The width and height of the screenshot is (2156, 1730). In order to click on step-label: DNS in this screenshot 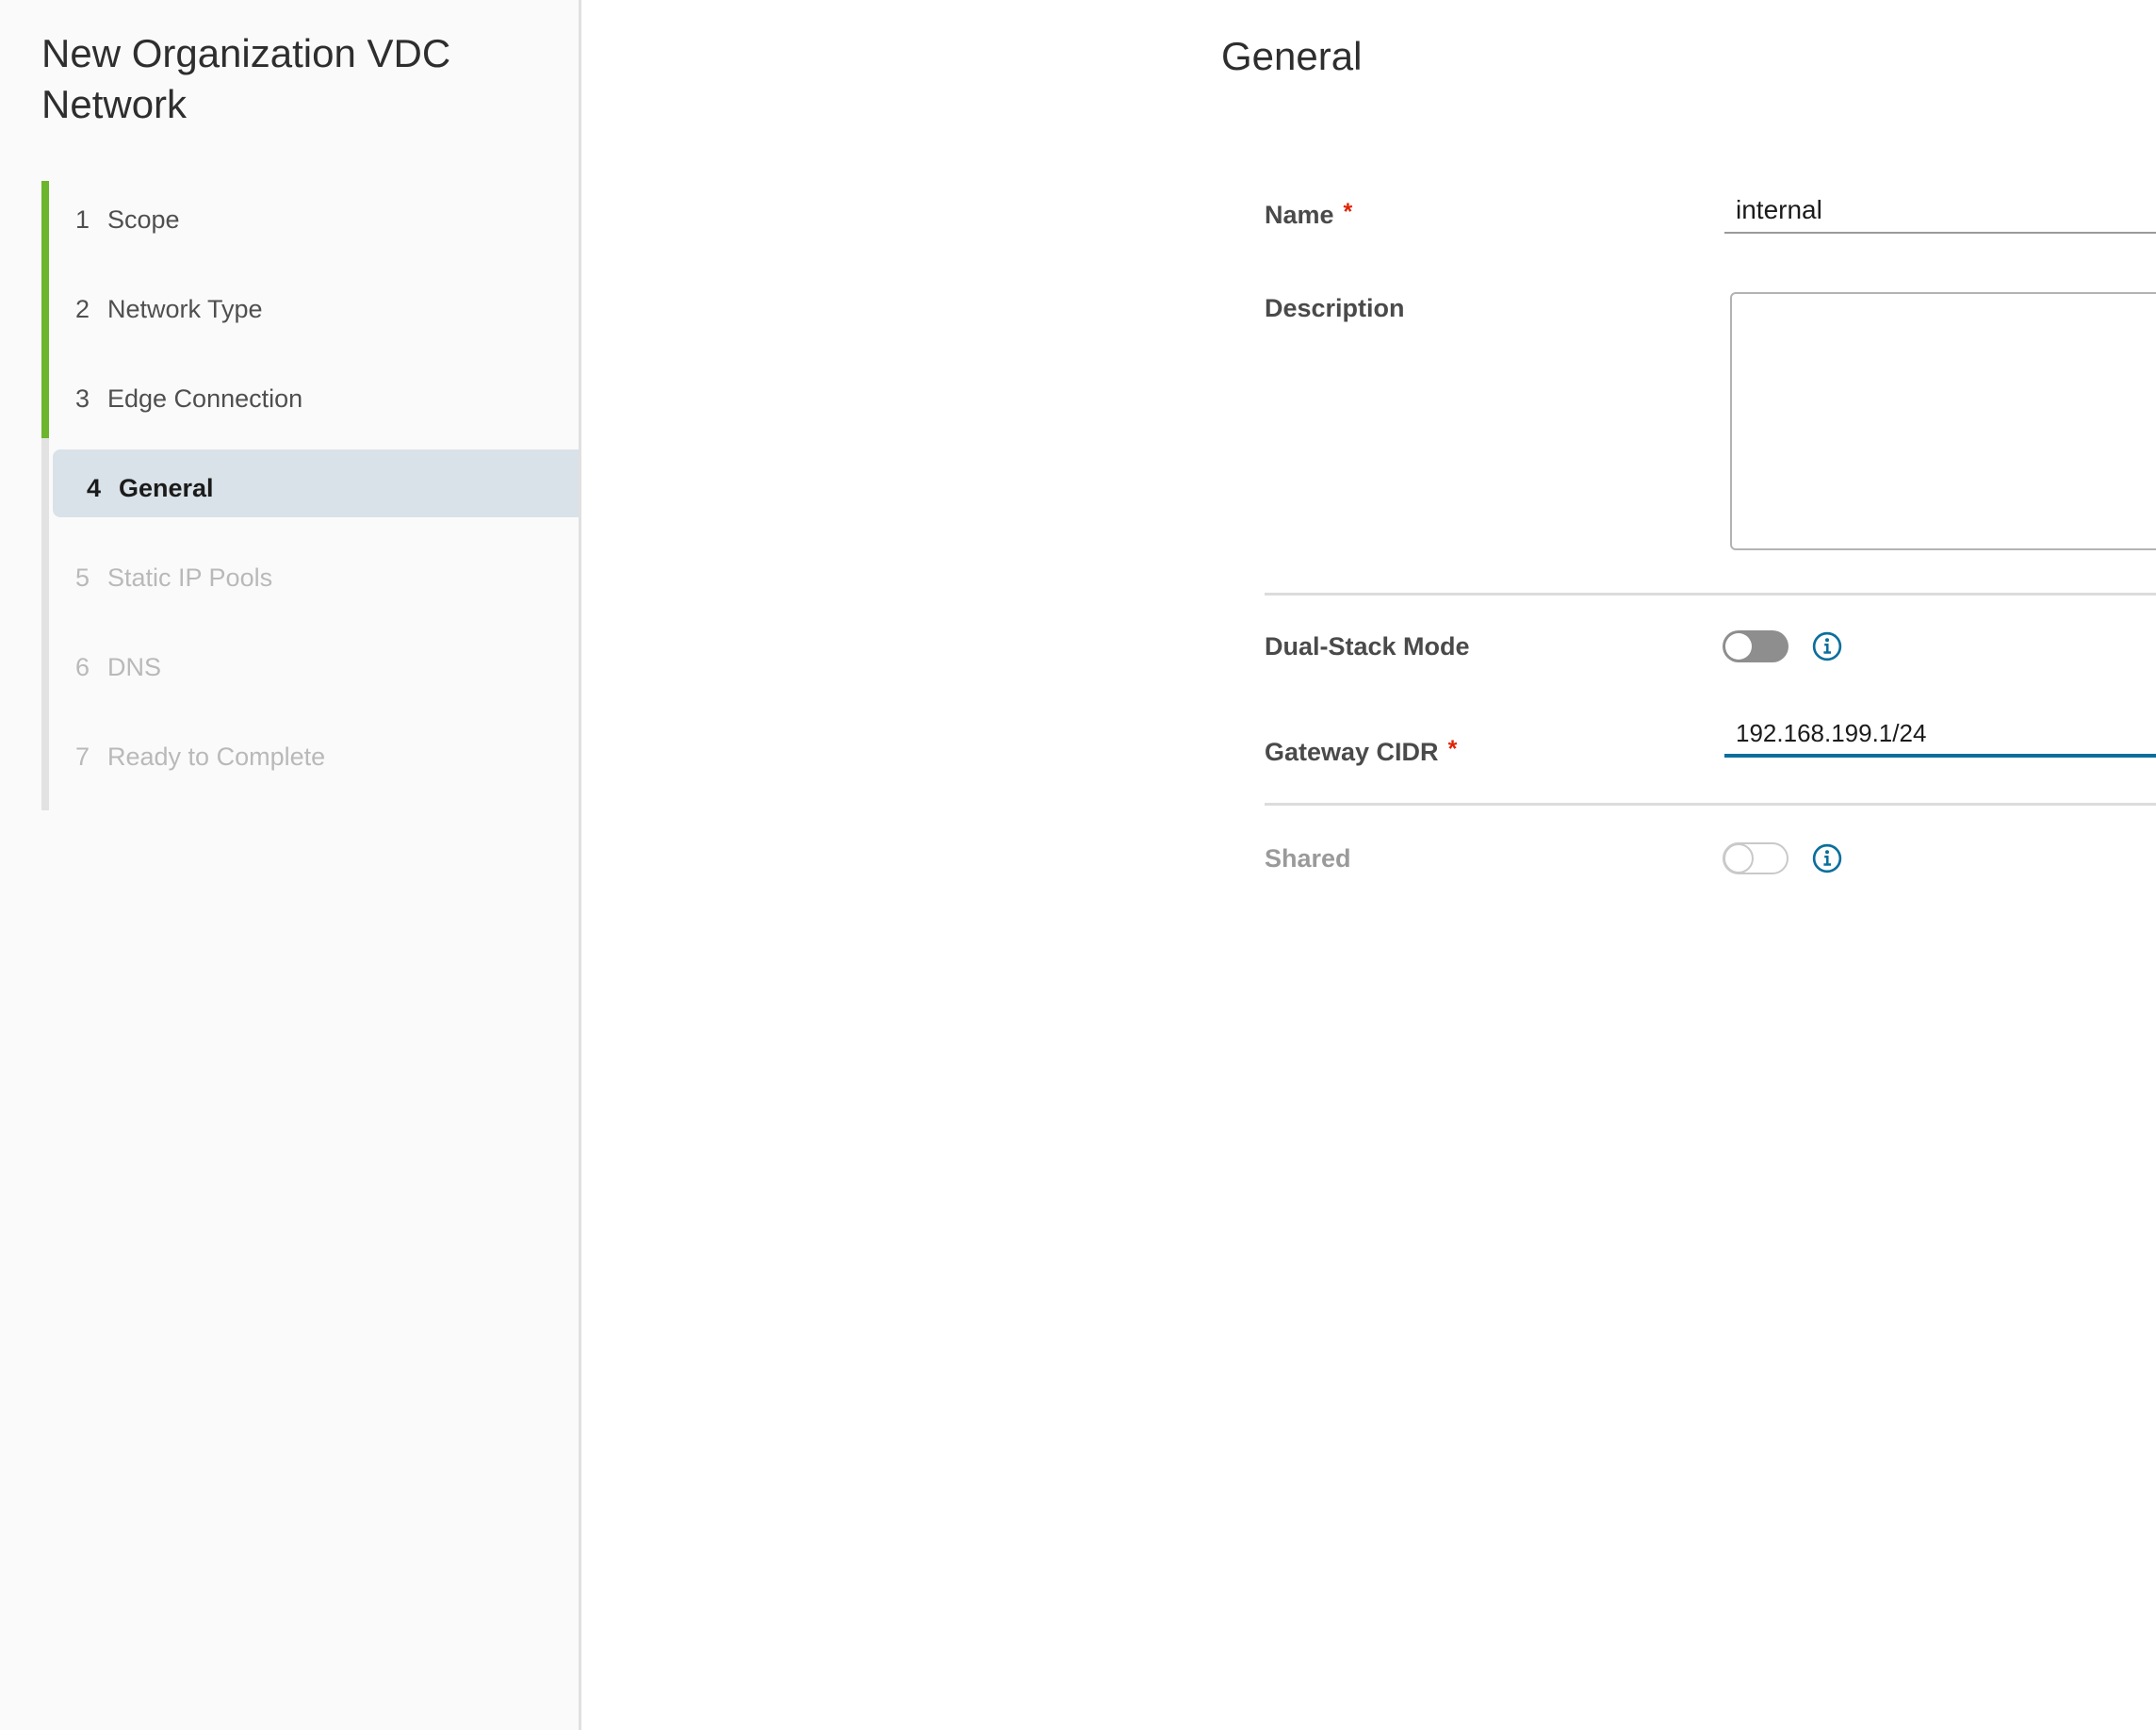, I will do `click(134, 667)`.